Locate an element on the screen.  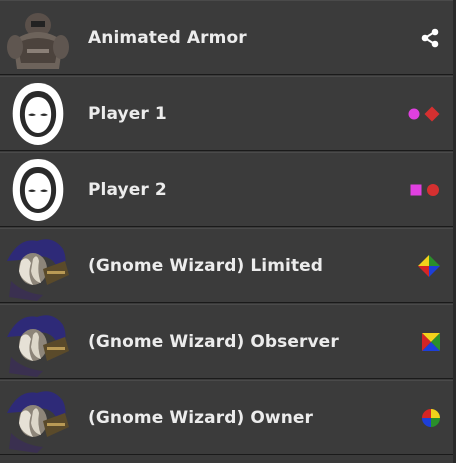
token-name: (Gnome Wizard) Limited is located at coordinates (206, 266).